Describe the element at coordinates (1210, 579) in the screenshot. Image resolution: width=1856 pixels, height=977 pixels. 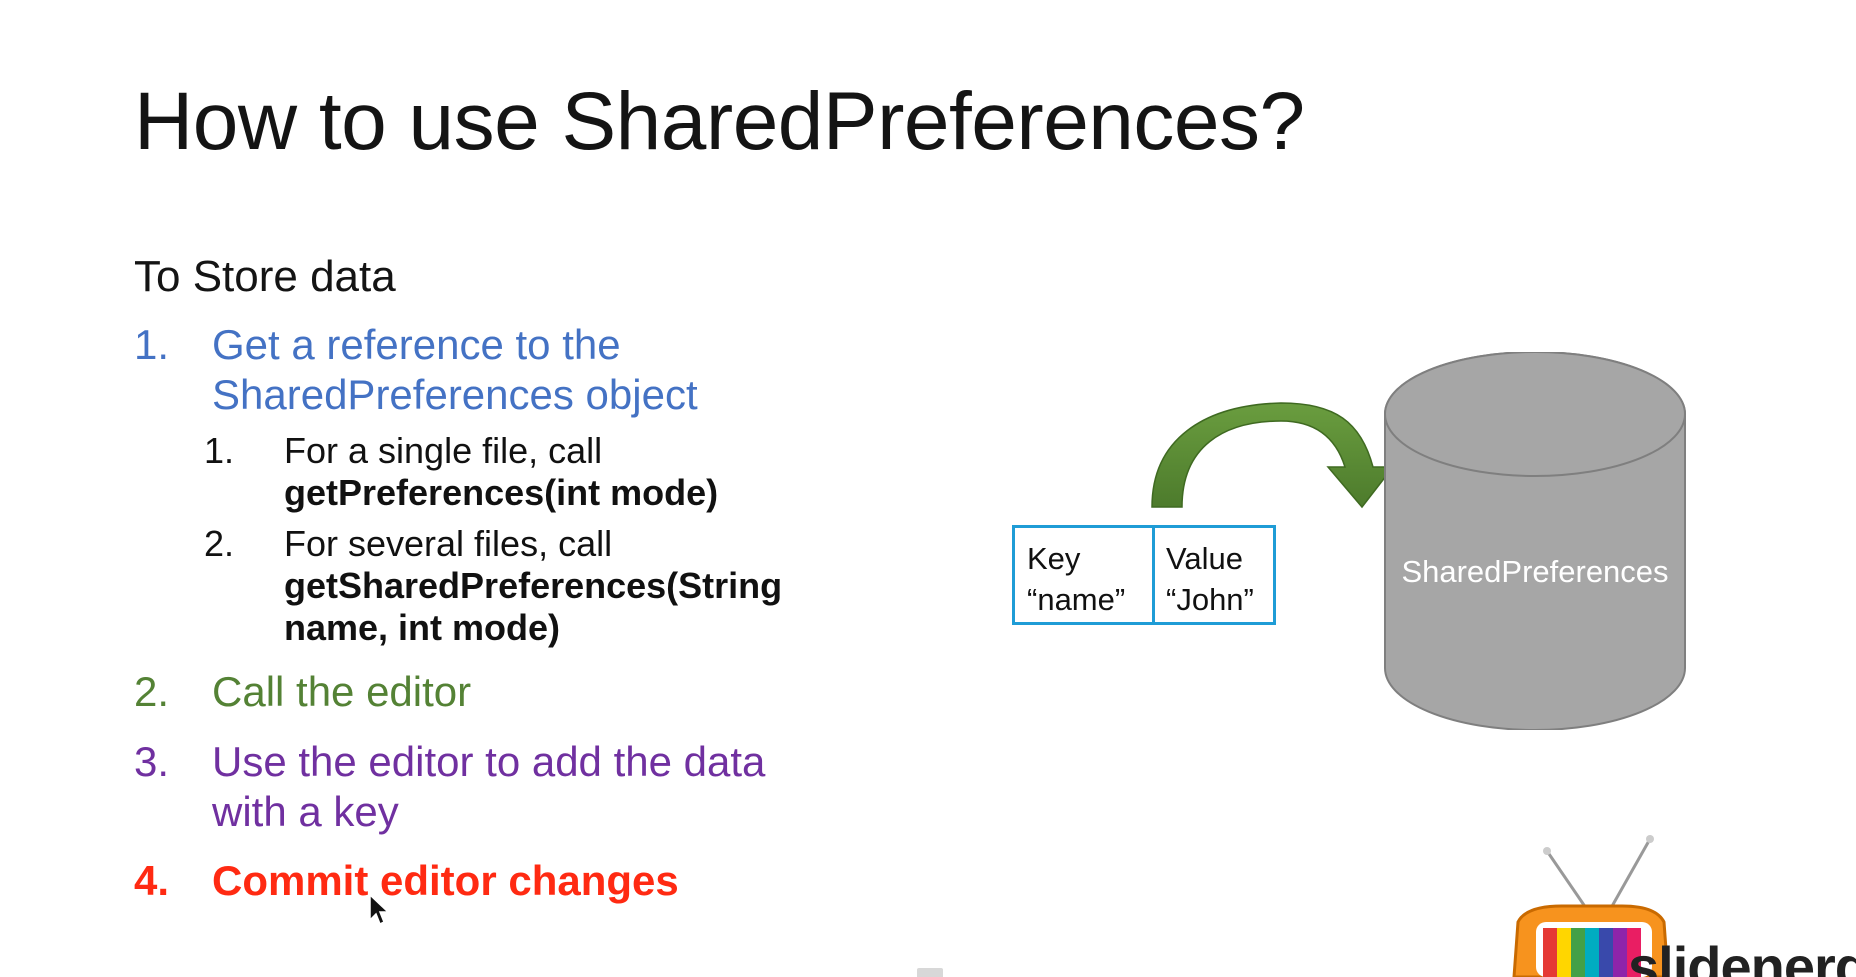
I see `value-cell: Value “John”` at that location.